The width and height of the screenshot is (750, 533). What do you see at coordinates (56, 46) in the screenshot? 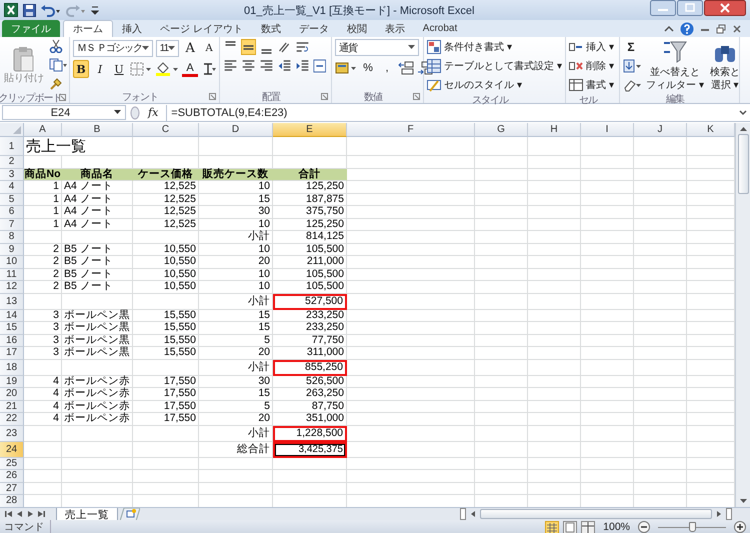
I see `scissors-icon` at bounding box center [56, 46].